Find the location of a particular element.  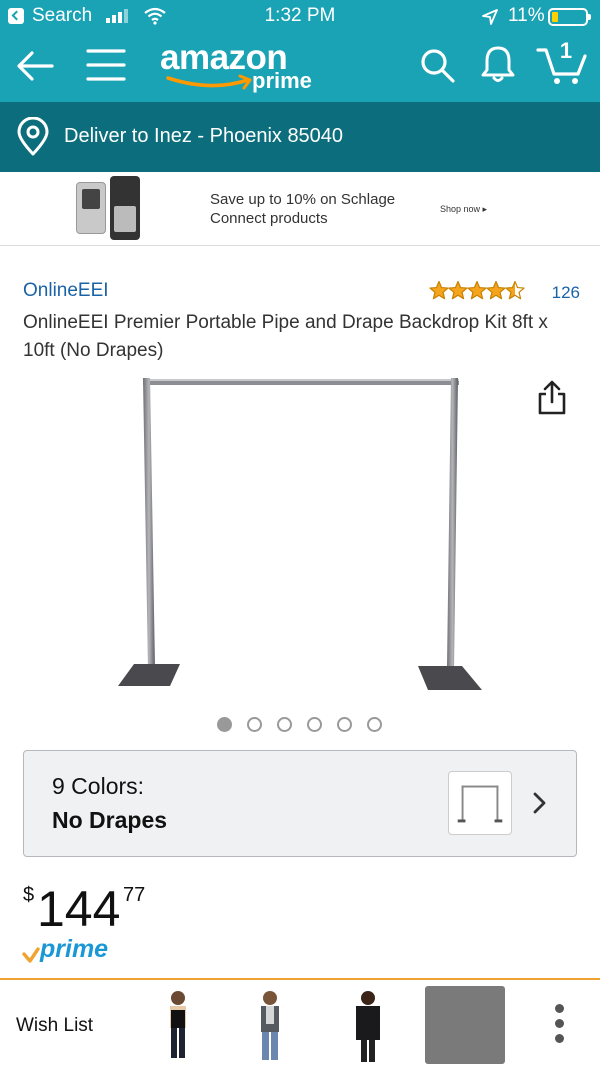

price-whole: 144 is located at coordinates (79, 909).